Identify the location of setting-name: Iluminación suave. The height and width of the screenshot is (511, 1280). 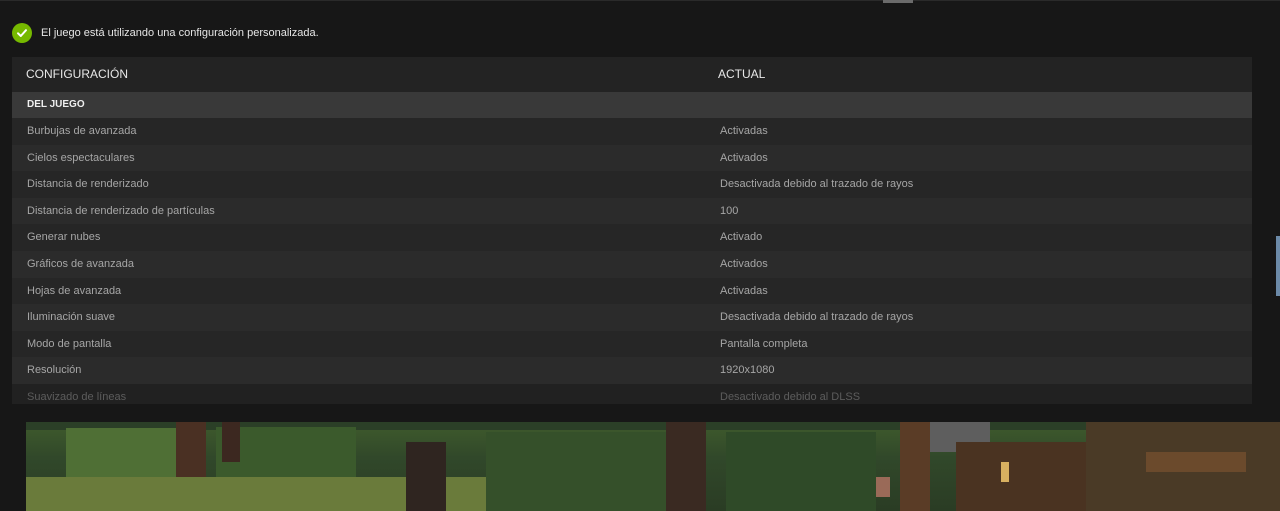
(71, 317).